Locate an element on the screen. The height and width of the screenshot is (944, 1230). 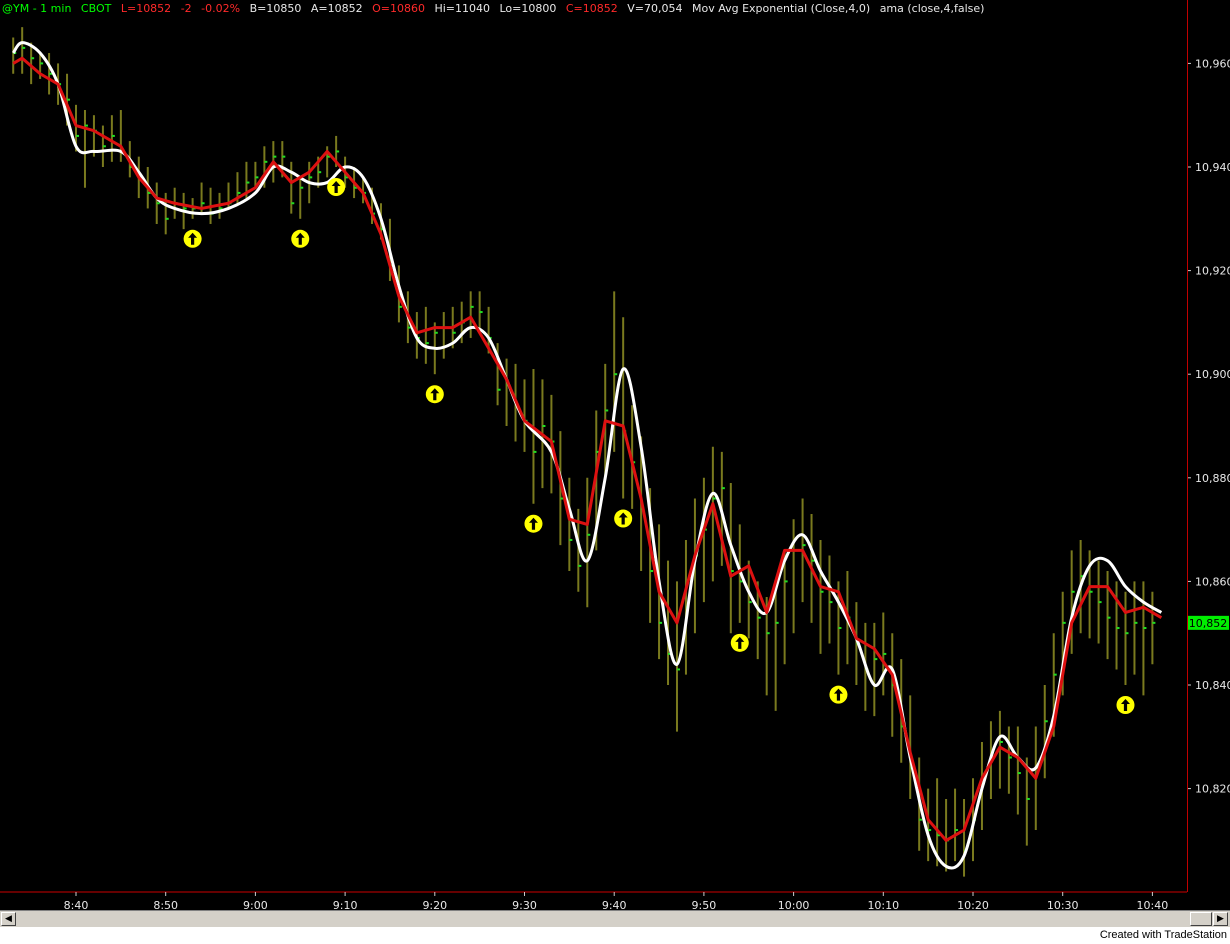
price-tick-label: 10,860 is located at coordinates (1212, 581).